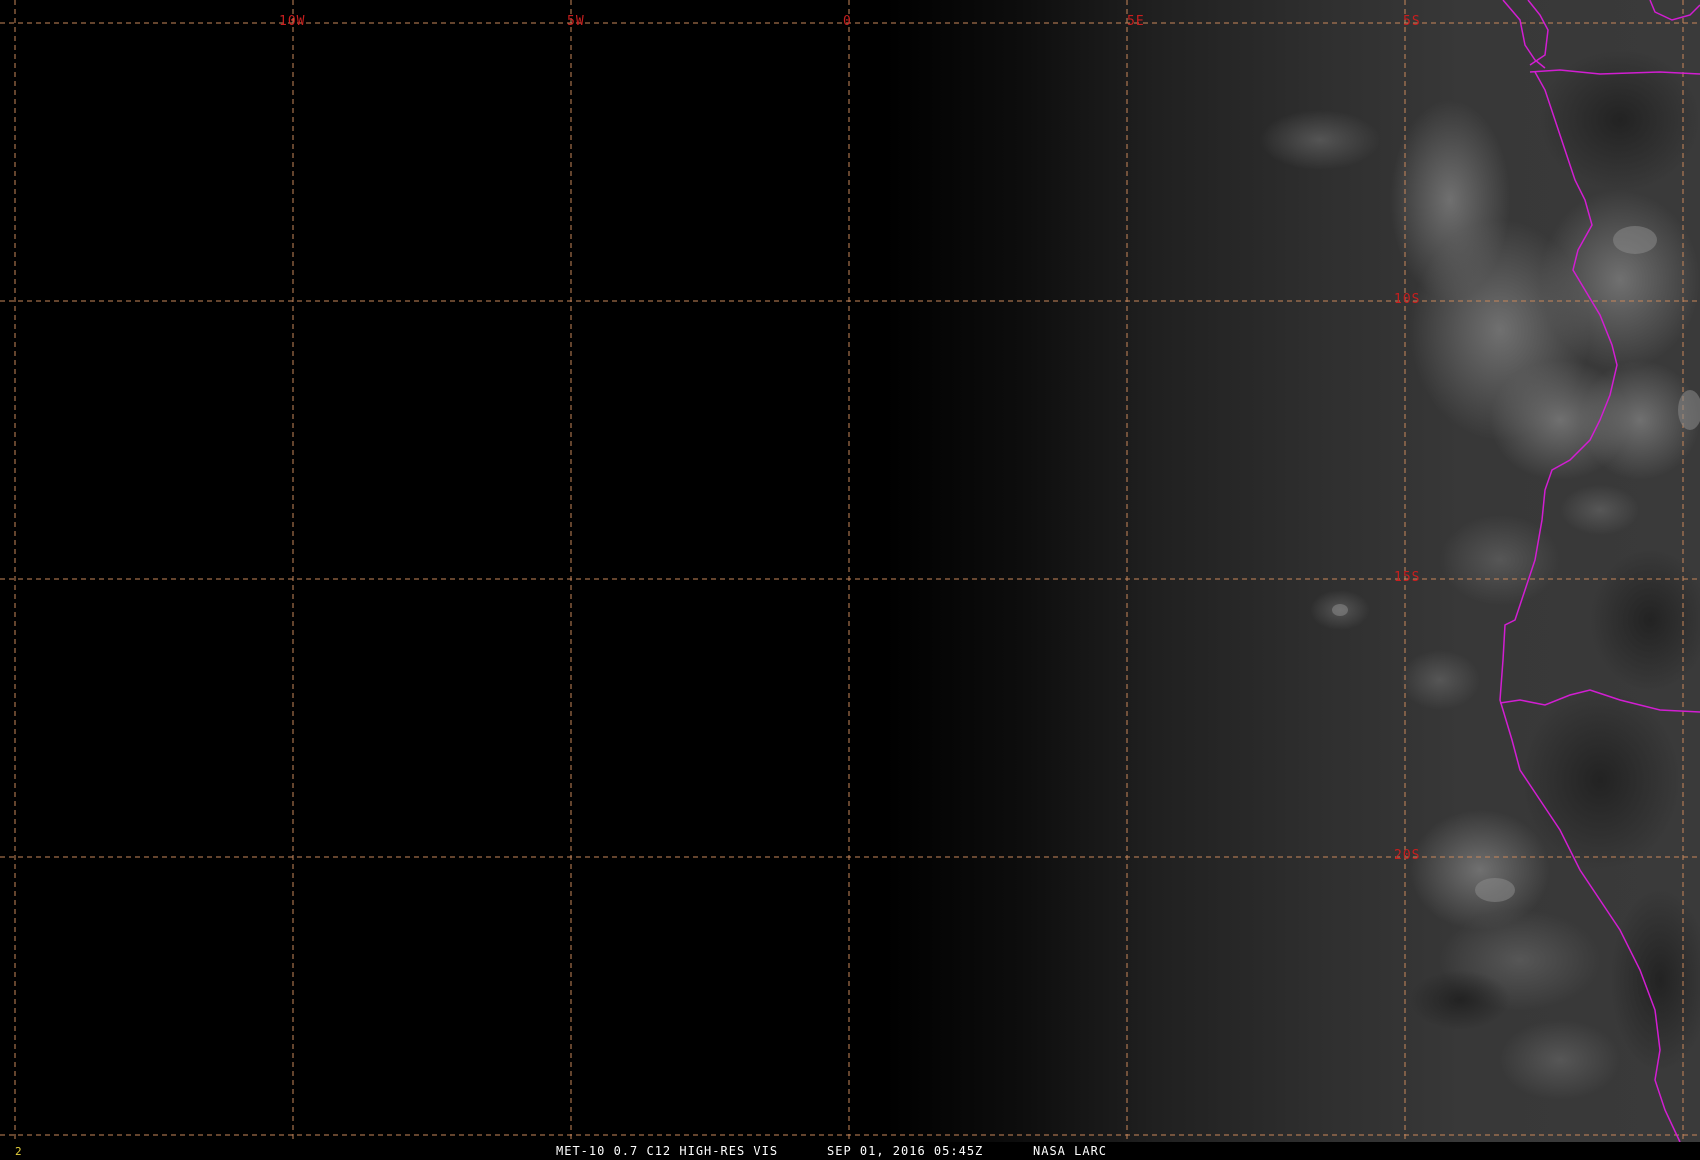 The image size is (1700, 1160). What do you see at coordinates (18, 1151) in the screenshot?
I see `frame-number: 2` at bounding box center [18, 1151].